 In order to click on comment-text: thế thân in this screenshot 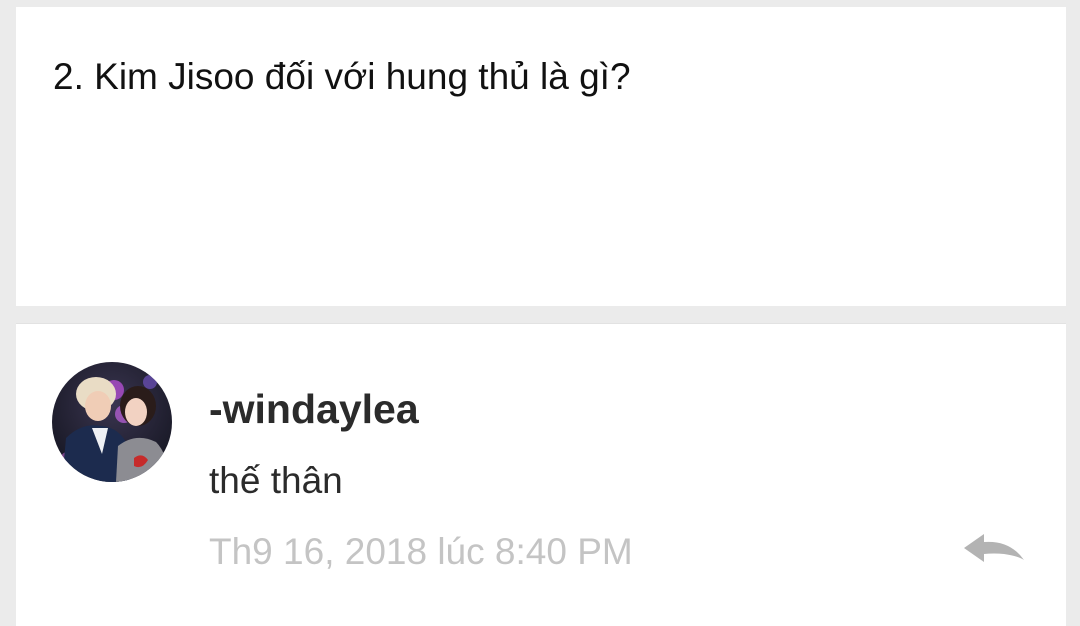, I will do `click(276, 480)`.